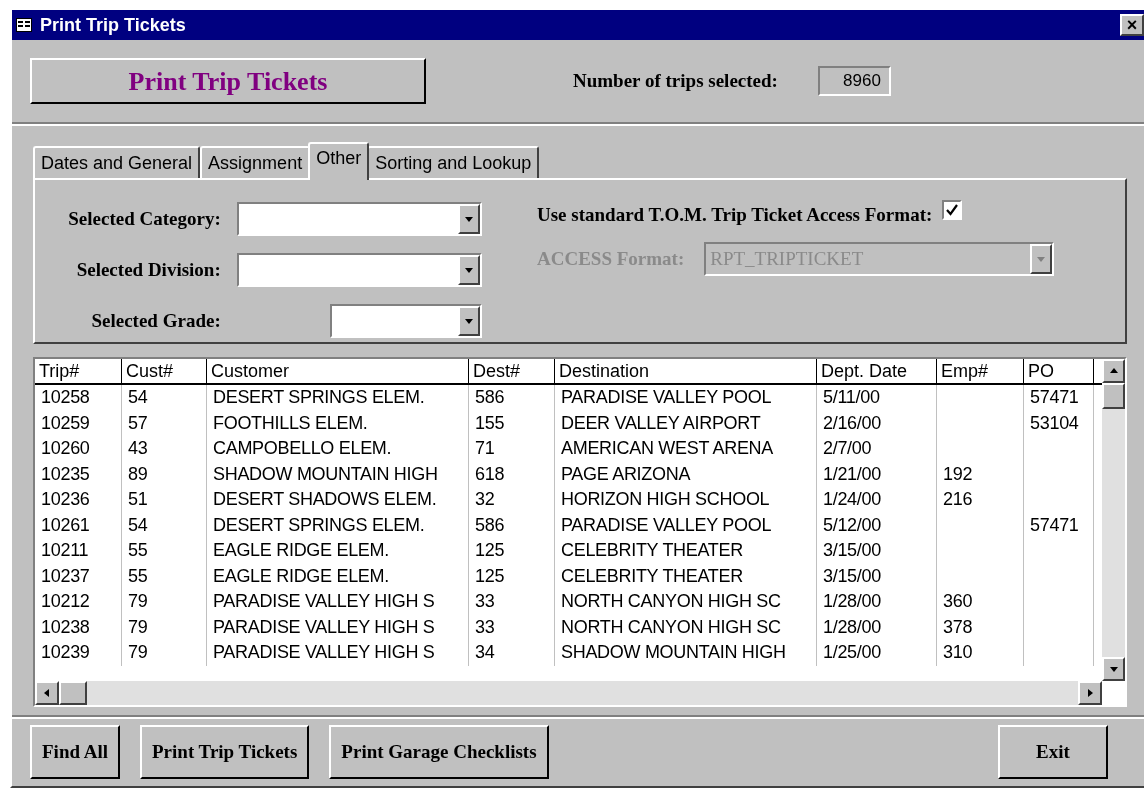  Describe the element at coordinates (439, 752) in the screenshot. I see `footer-button: Print Garage Checklists` at that location.